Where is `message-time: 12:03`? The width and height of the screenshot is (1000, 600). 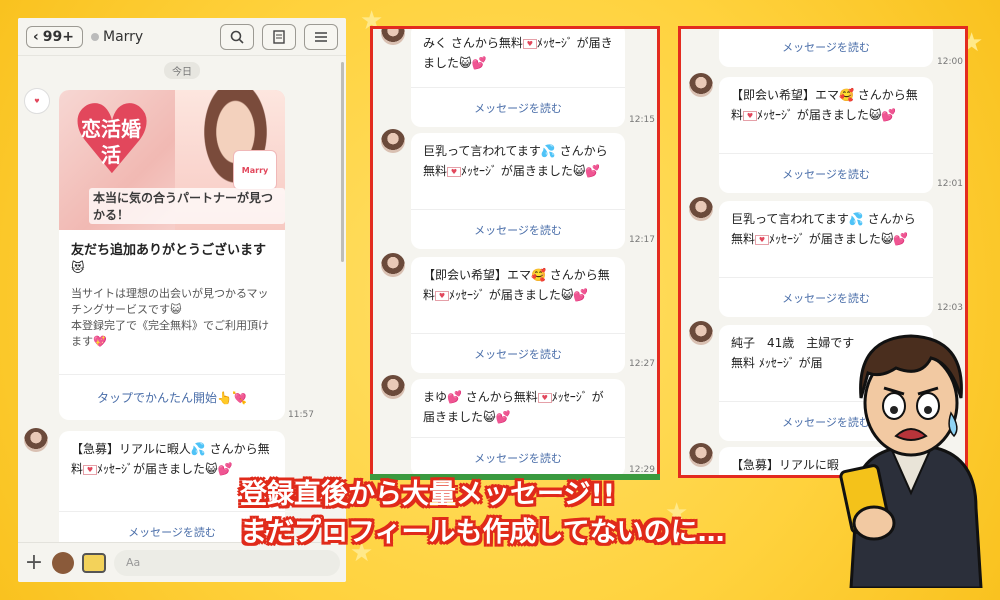
message-time: 12:03 is located at coordinates (950, 308).